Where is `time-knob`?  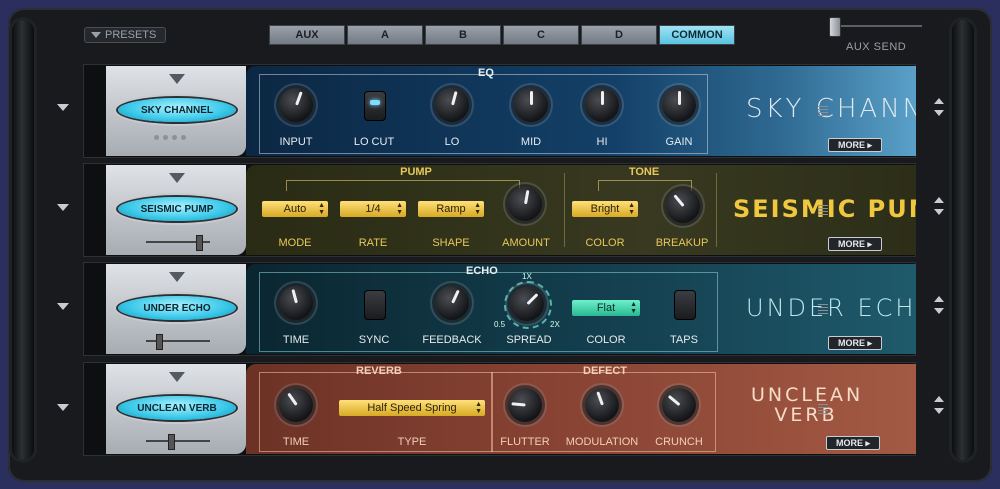 time-knob is located at coordinates (296, 303).